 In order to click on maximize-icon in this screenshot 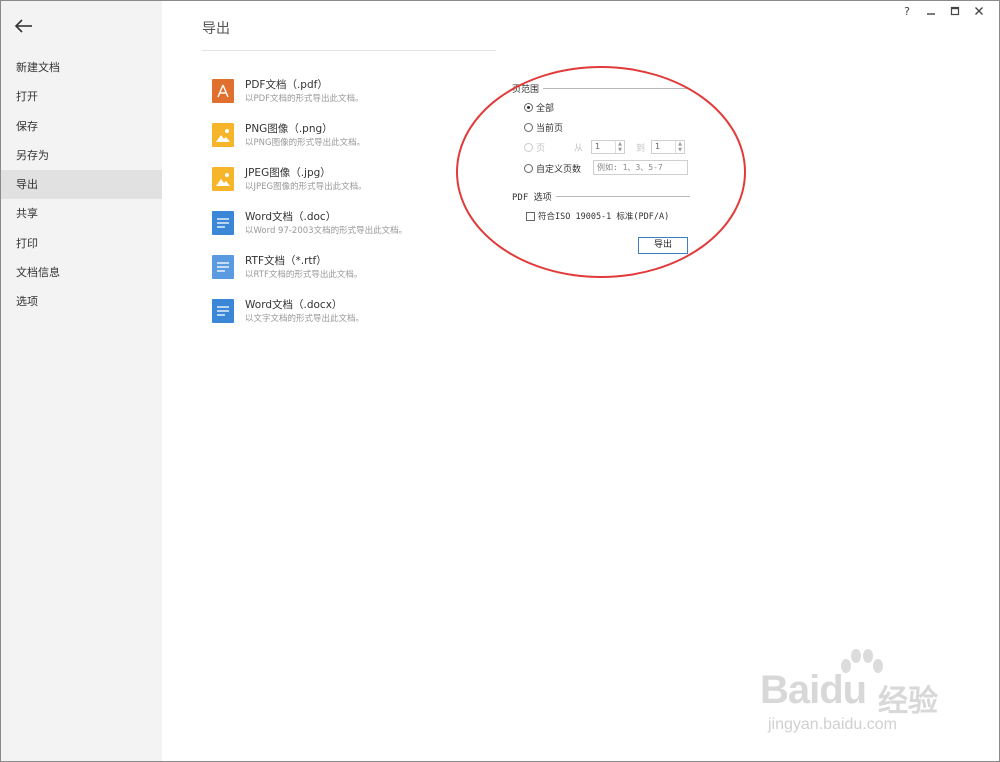, I will do `click(955, 11)`.